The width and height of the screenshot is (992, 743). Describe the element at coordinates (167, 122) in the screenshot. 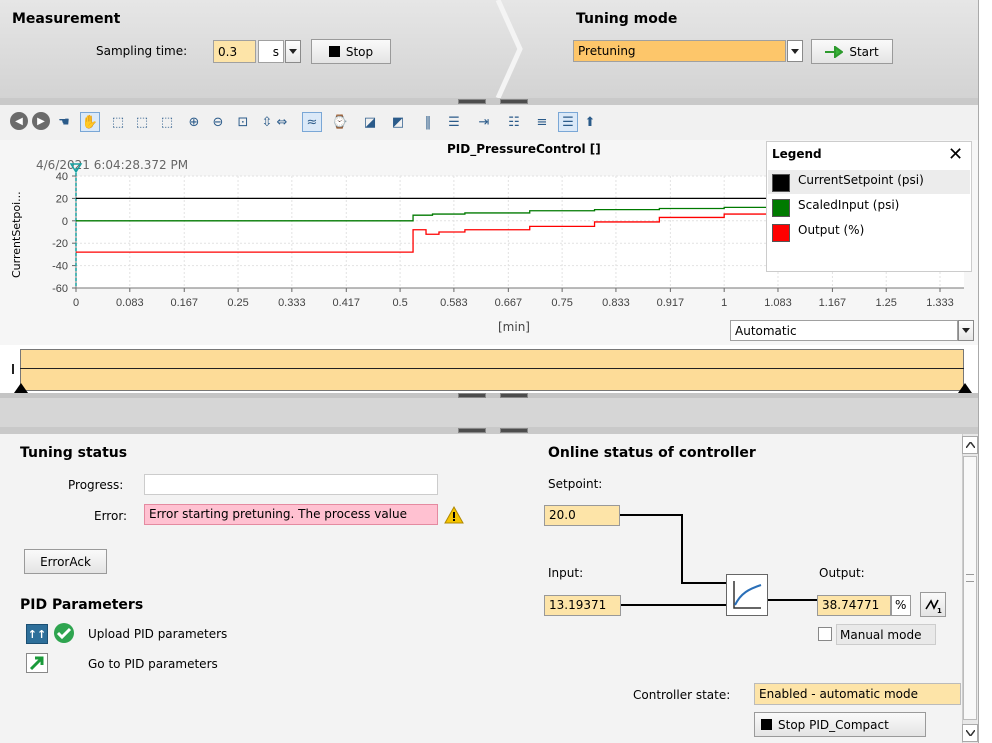

I see `zoom-y-icon: ⬚` at that location.